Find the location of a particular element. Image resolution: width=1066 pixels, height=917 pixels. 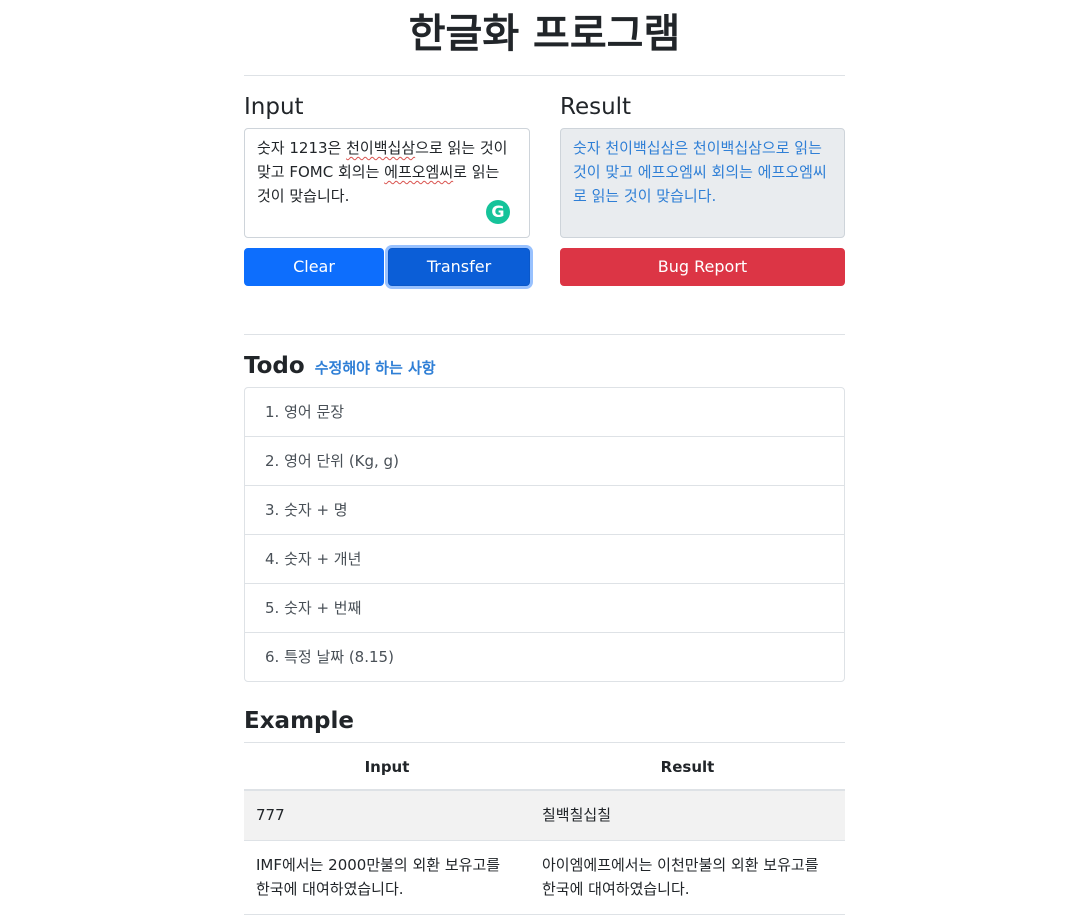

input-text-misspelled: 천이백십삼 is located at coordinates (381, 148).